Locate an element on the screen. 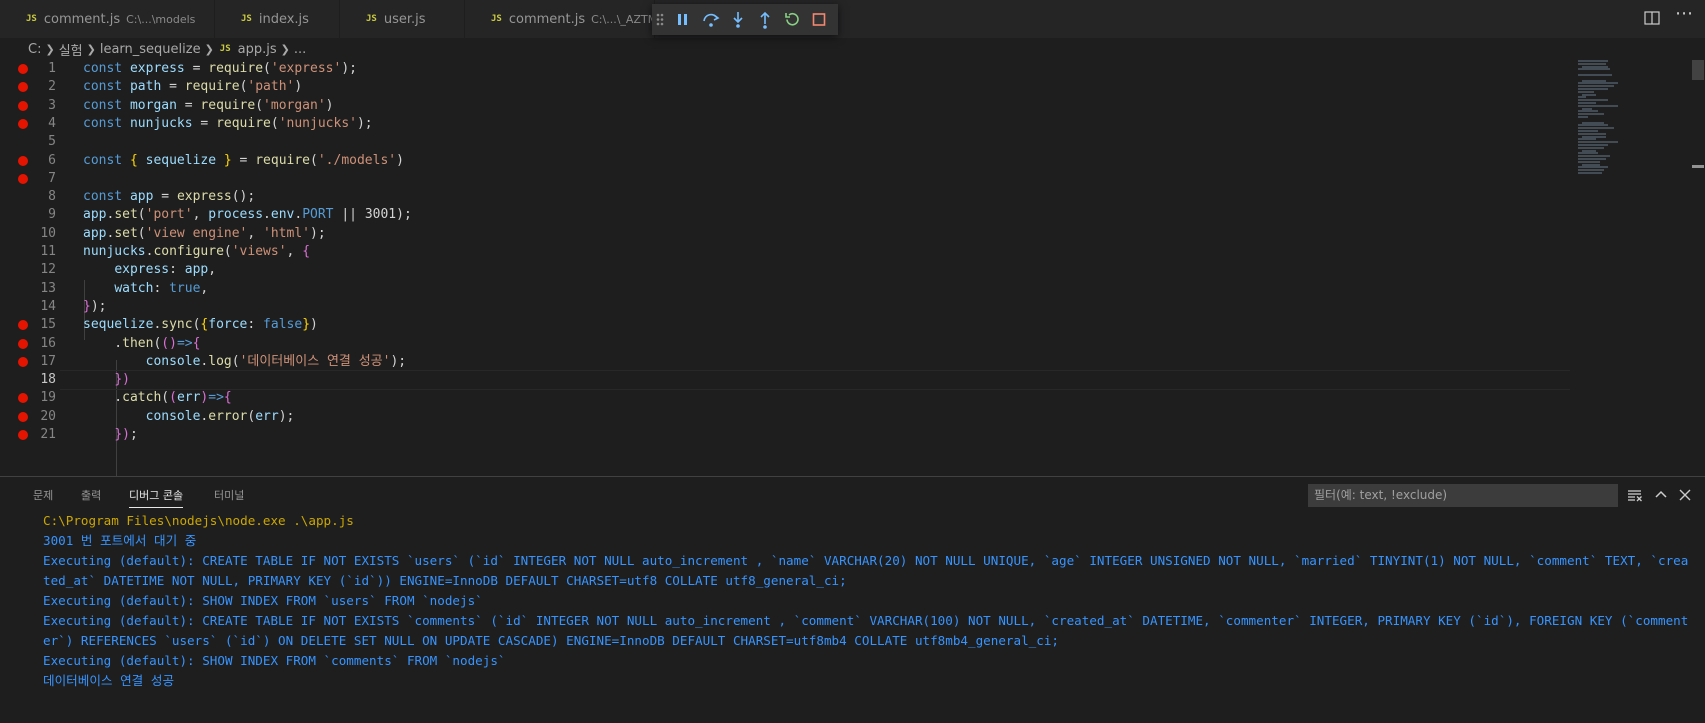  code-line: 21 }); is located at coordinates (785, 435).